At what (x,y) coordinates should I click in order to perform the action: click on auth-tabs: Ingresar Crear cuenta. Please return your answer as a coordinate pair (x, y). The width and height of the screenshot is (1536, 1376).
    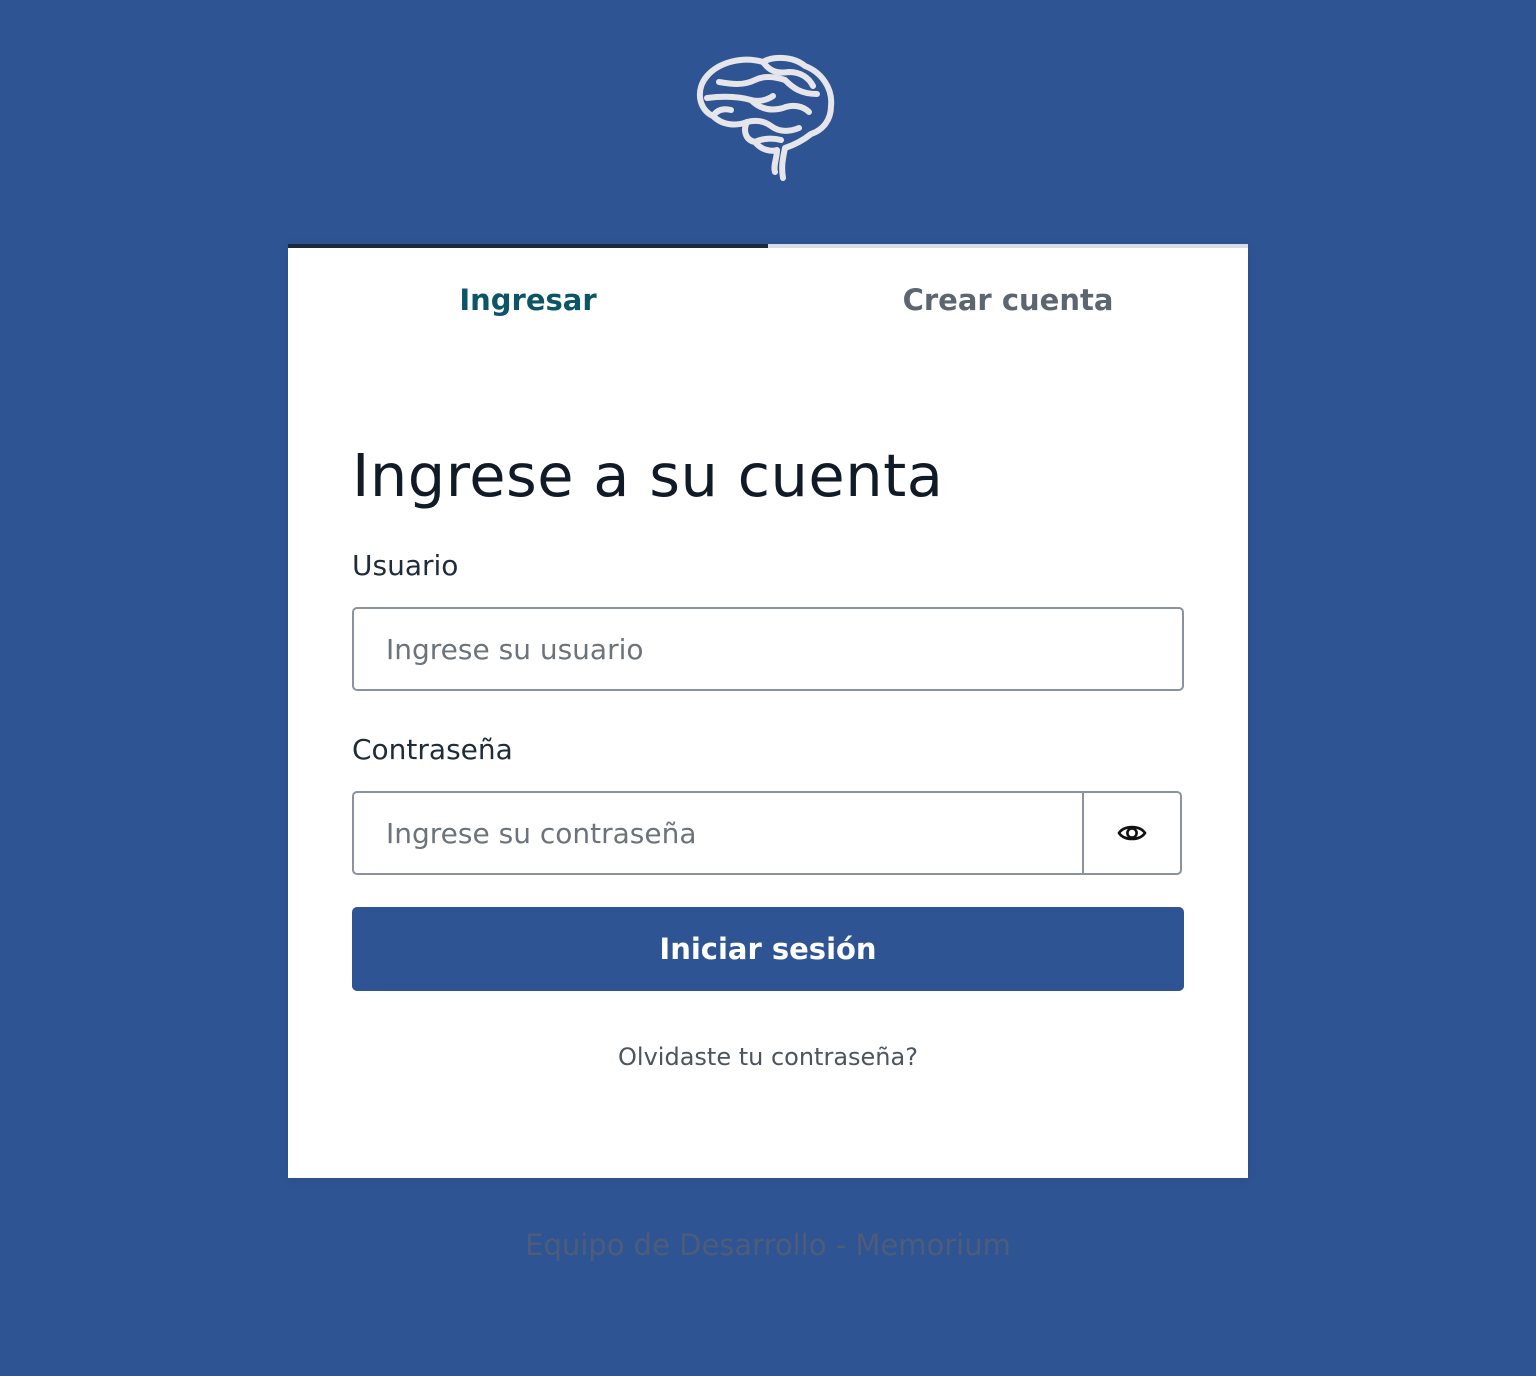
    Looking at the image, I should click on (768, 299).